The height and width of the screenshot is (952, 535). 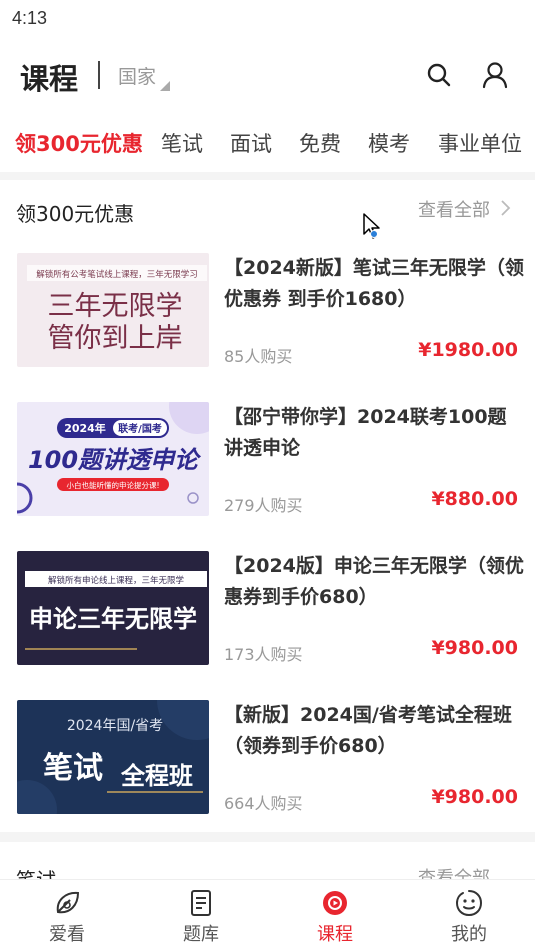 I want to click on course-thumbnail: 解锁所有申论线上课程，三年无限学 申论三年无限学, so click(x=113, y=608).